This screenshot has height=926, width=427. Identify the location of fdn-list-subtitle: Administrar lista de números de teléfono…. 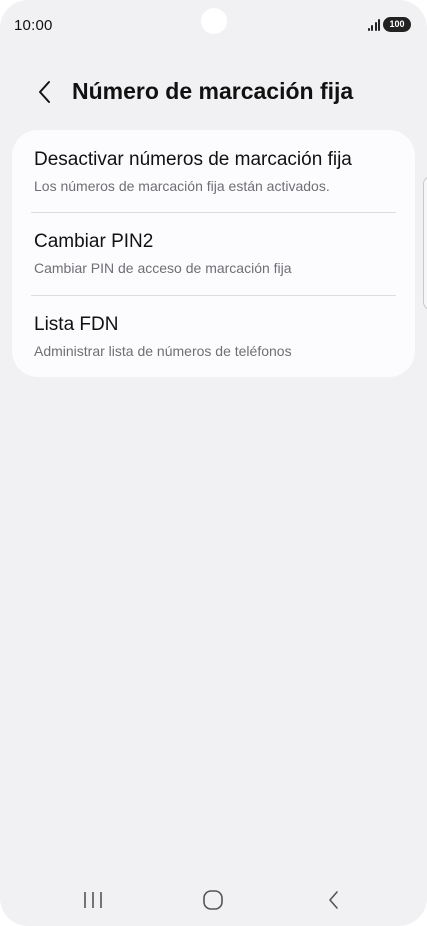
(163, 351).